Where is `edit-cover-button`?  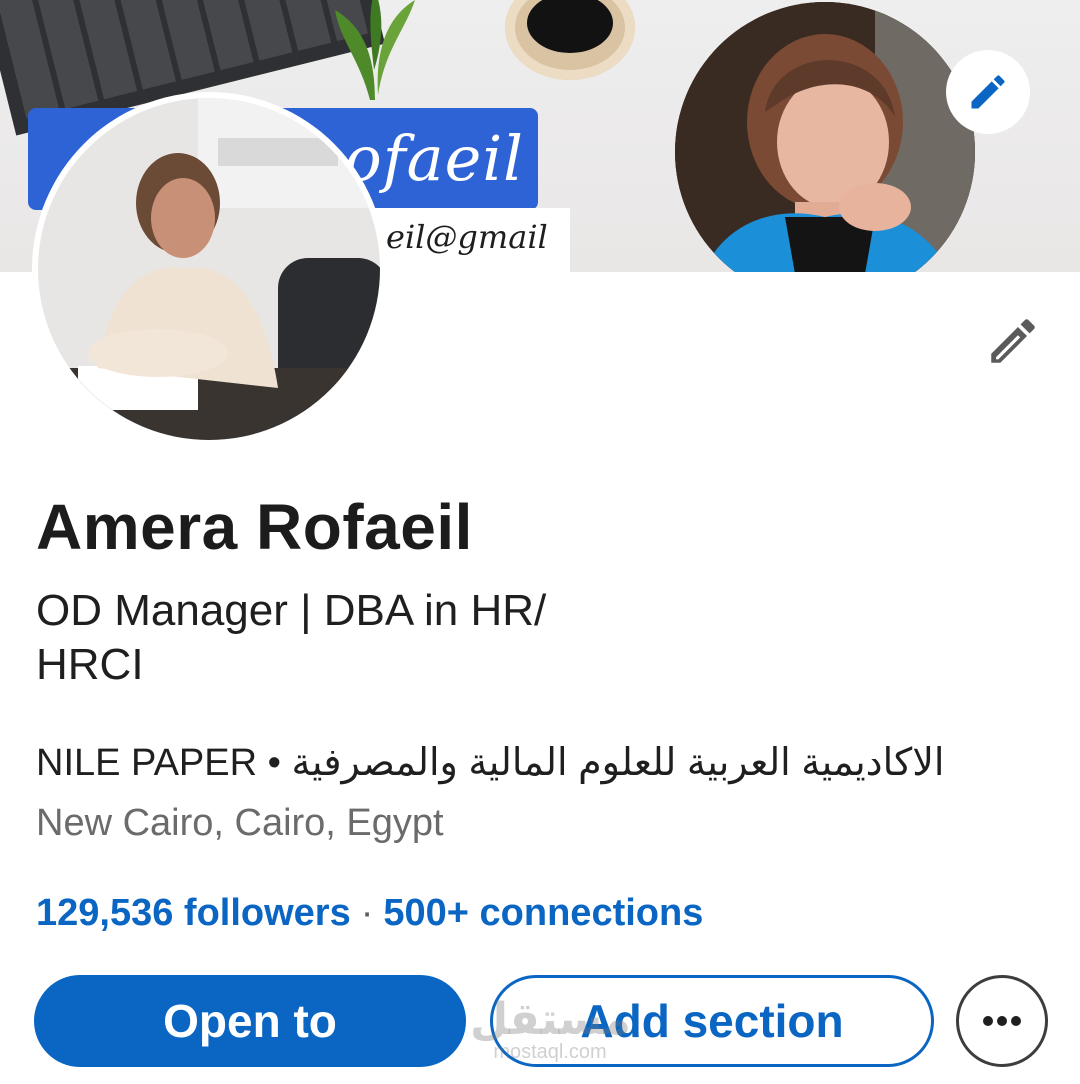 edit-cover-button is located at coordinates (988, 92).